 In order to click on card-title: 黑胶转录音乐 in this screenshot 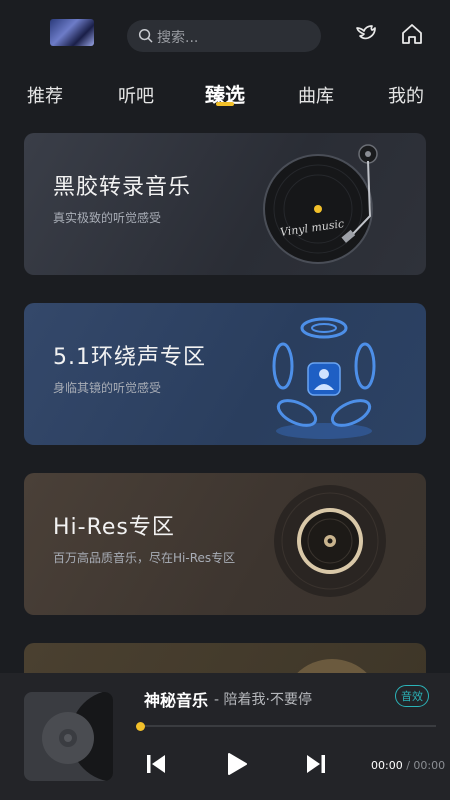, I will do `click(122, 187)`.